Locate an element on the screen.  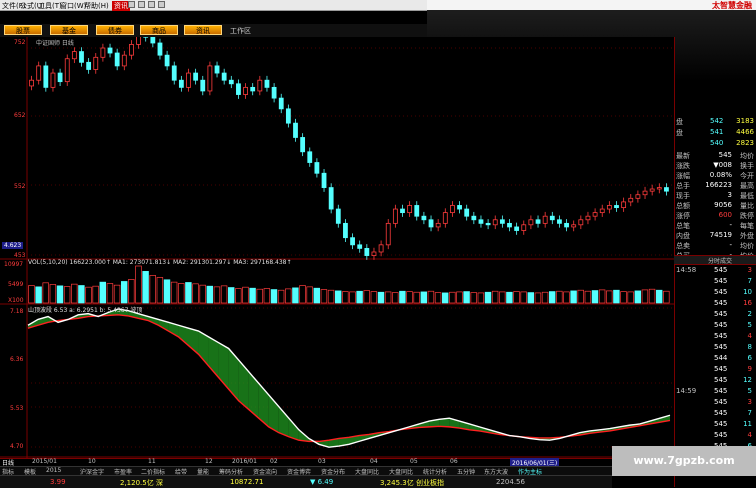
back-icon is located at coordinates (131, 4).